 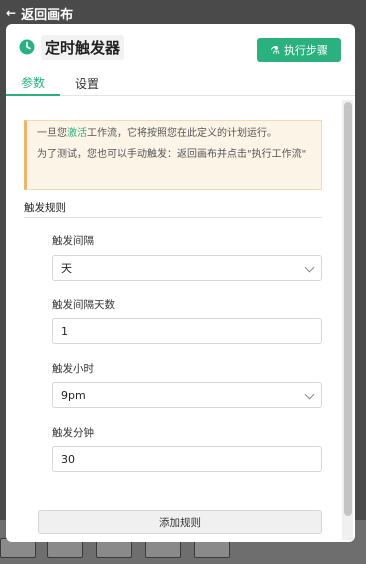 What do you see at coordinates (173, 209) in the screenshot?
I see `section-title: 触发规则` at bounding box center [173, 209].